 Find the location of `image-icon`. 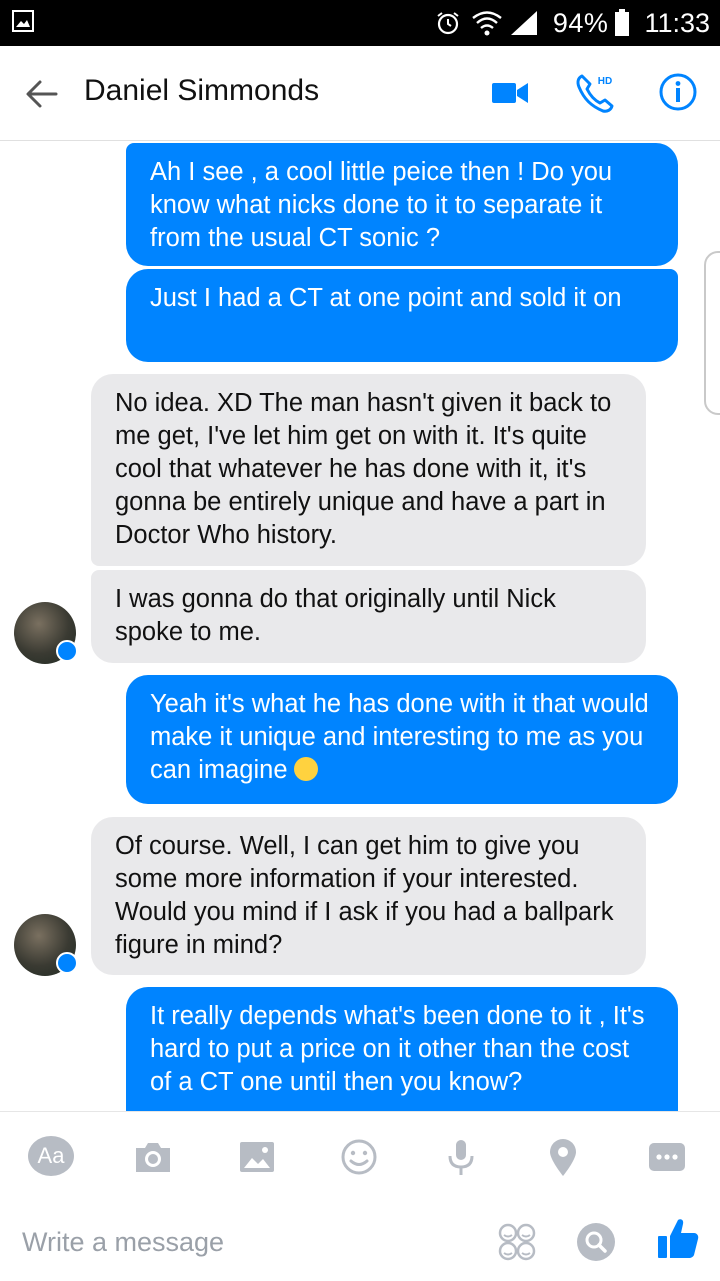

image-icon is located at coordinates (257, 1157).